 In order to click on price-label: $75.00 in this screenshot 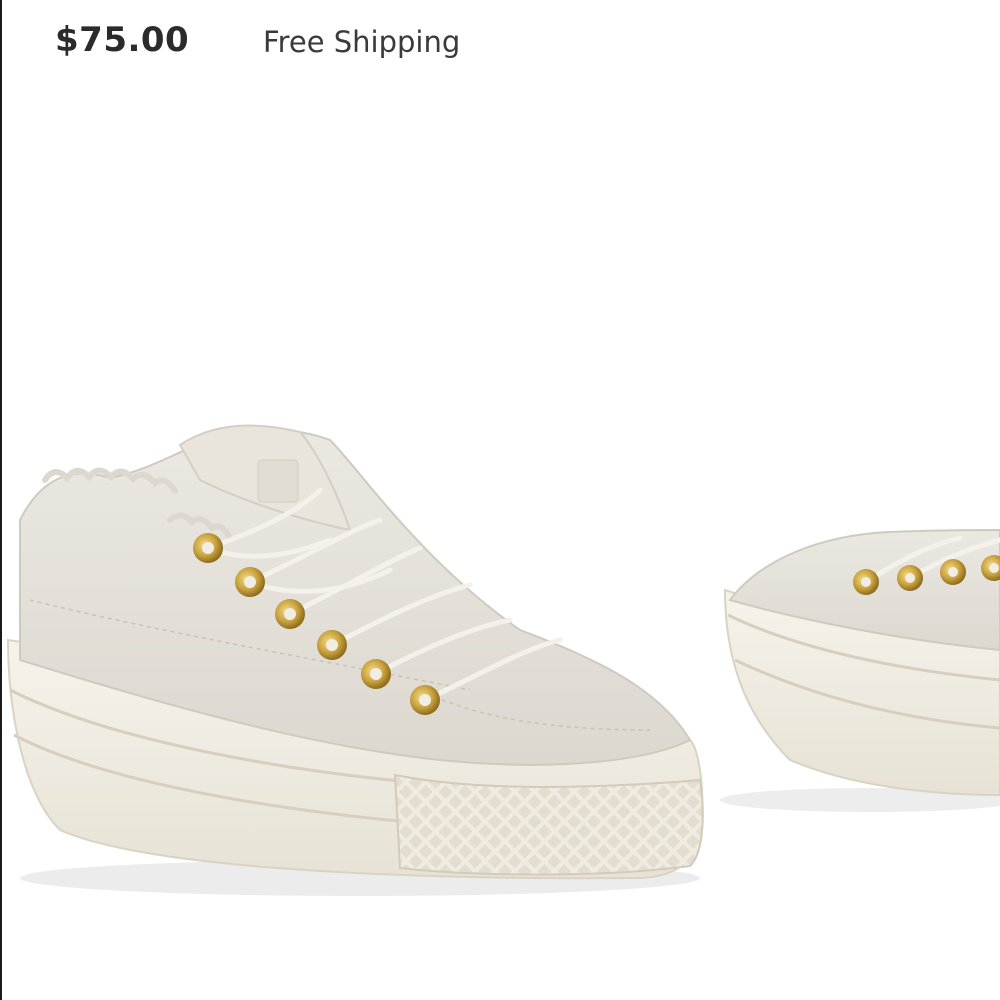, I will do `click(122, 40)`.